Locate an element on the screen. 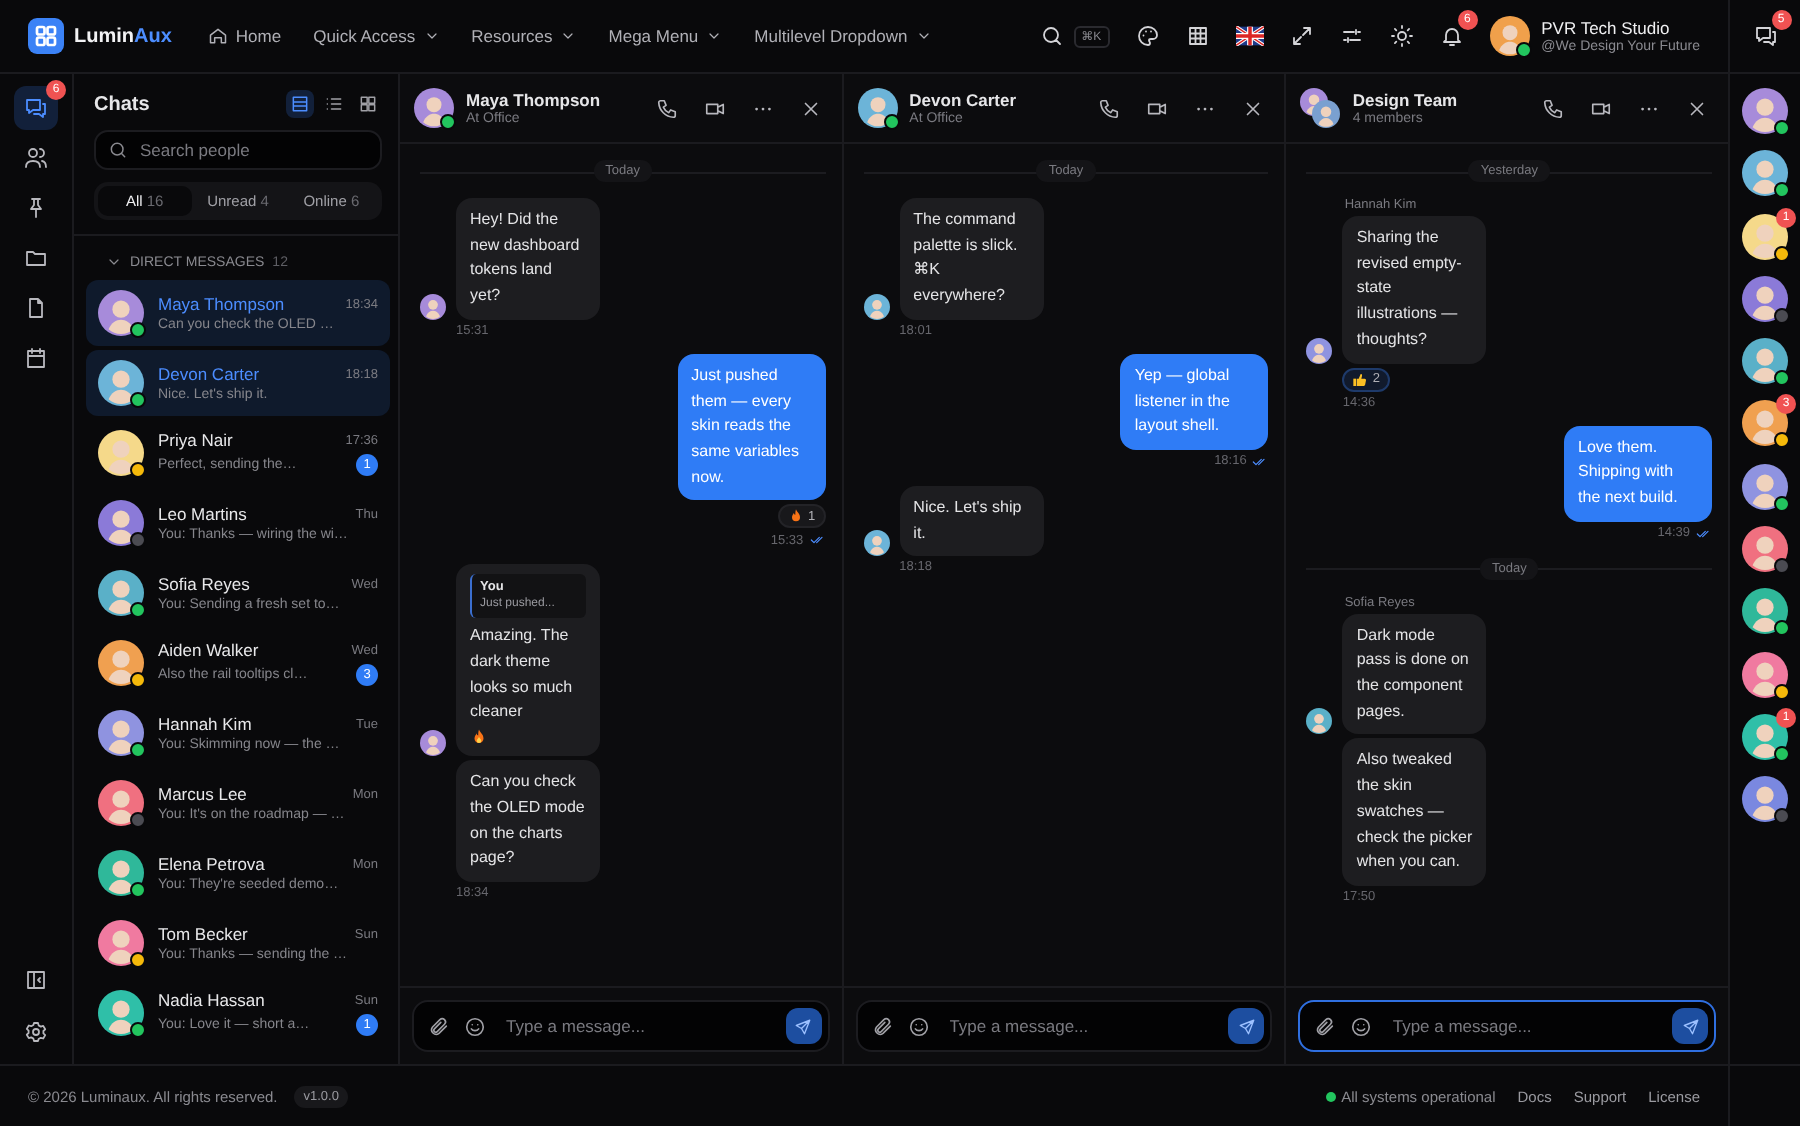 Image resolution: width=1800 pixels, height=1126 pixels. chat-title: Devon Carter is located at coordinates (964, 100).